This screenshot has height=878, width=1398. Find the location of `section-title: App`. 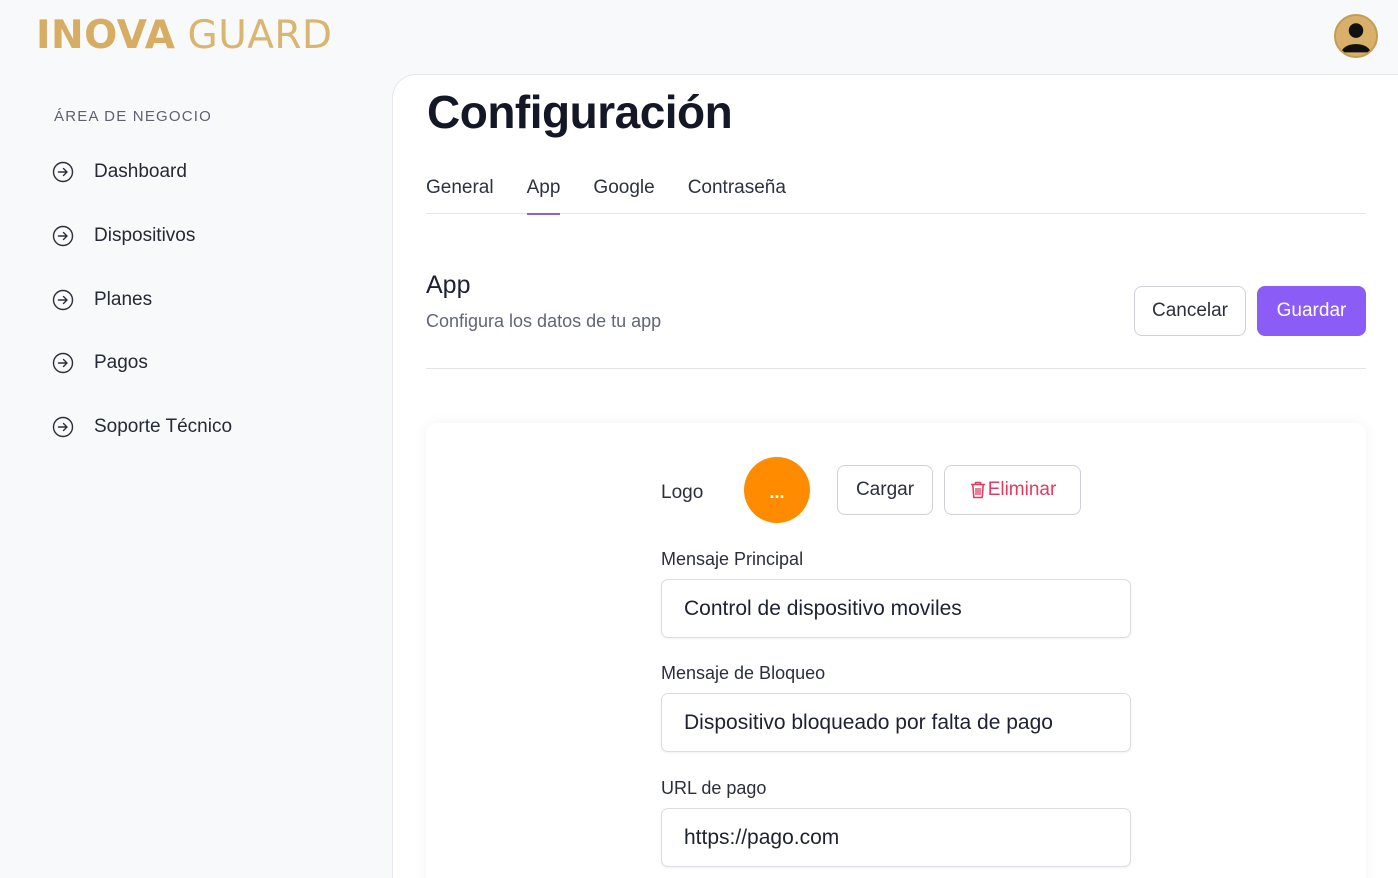

section-title: App is located at coordinates (448, 285).